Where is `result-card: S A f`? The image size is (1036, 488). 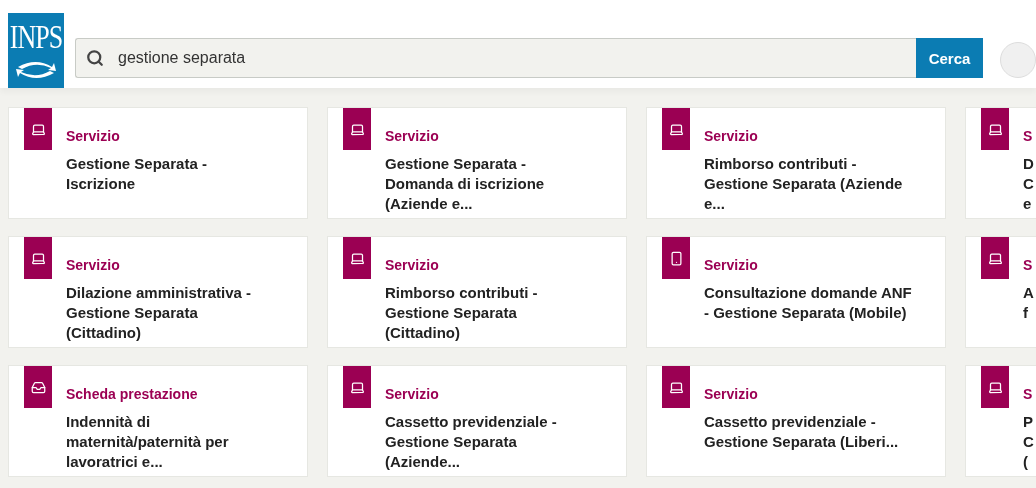 result-card: S A f is located at coordinates (1000, 292).